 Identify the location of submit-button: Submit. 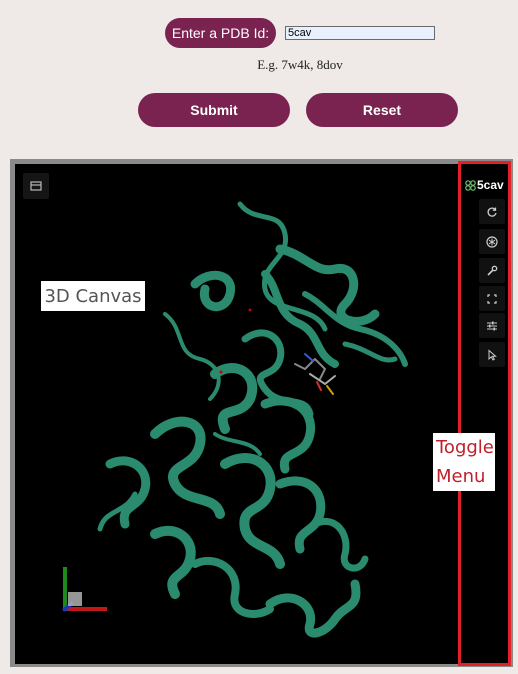
(214, 110).